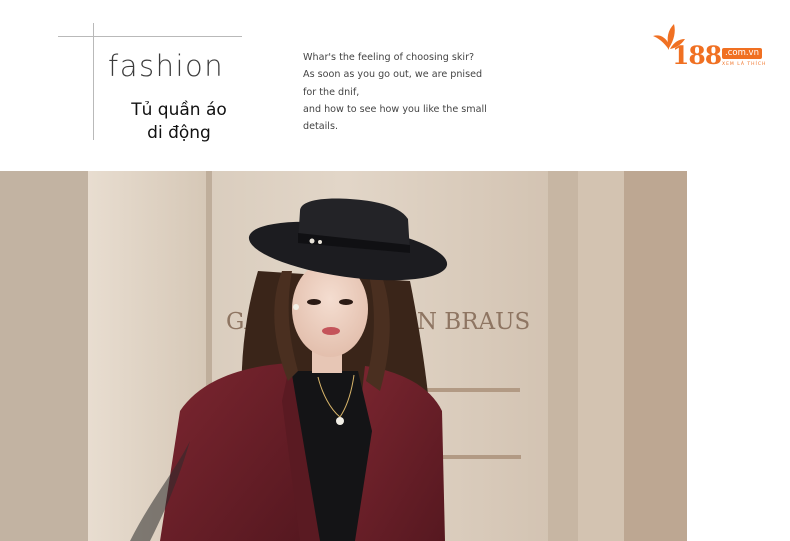  Describe the element at coordinates (321, 127) in the screenshot. I see `description-line-5: details.` at that location.